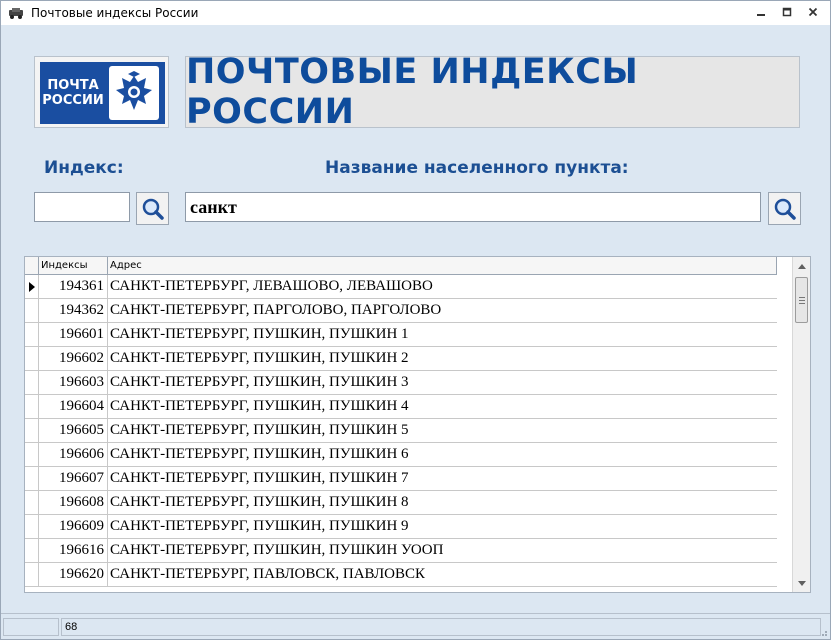 The height and width of the screenshot is (640, 831). I want to click on cell-index: 196602, so click(73, 358).